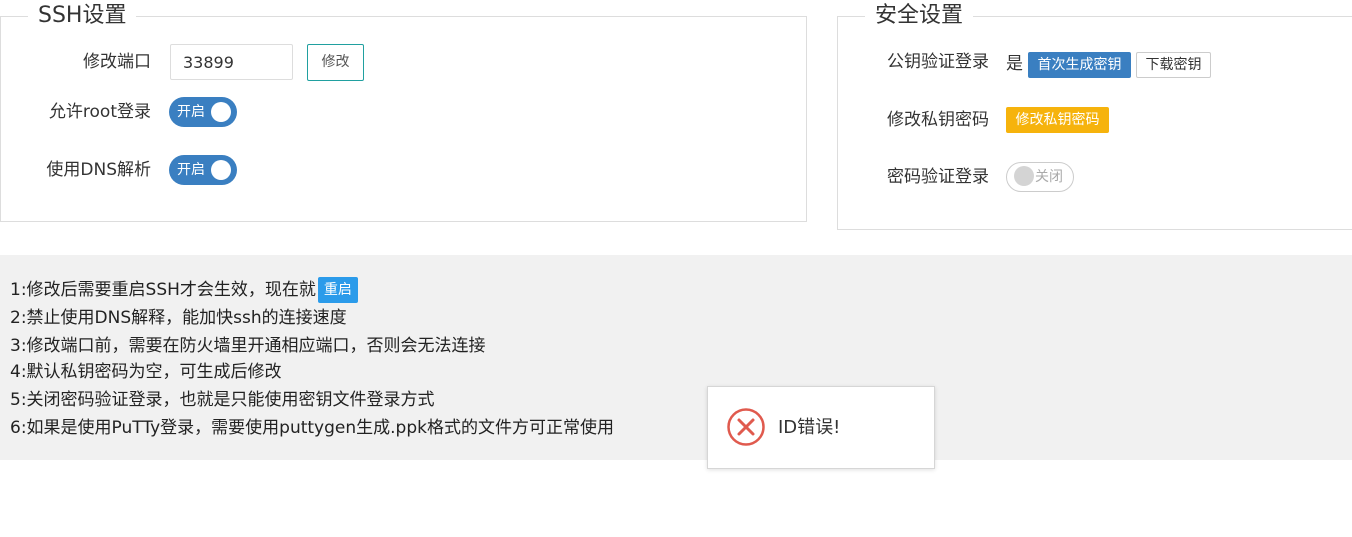  What do you see at coordinates (919, 15) in the screenshot?
I see `security-settings-legend: 安全设置` at bounding box center [919, 15].